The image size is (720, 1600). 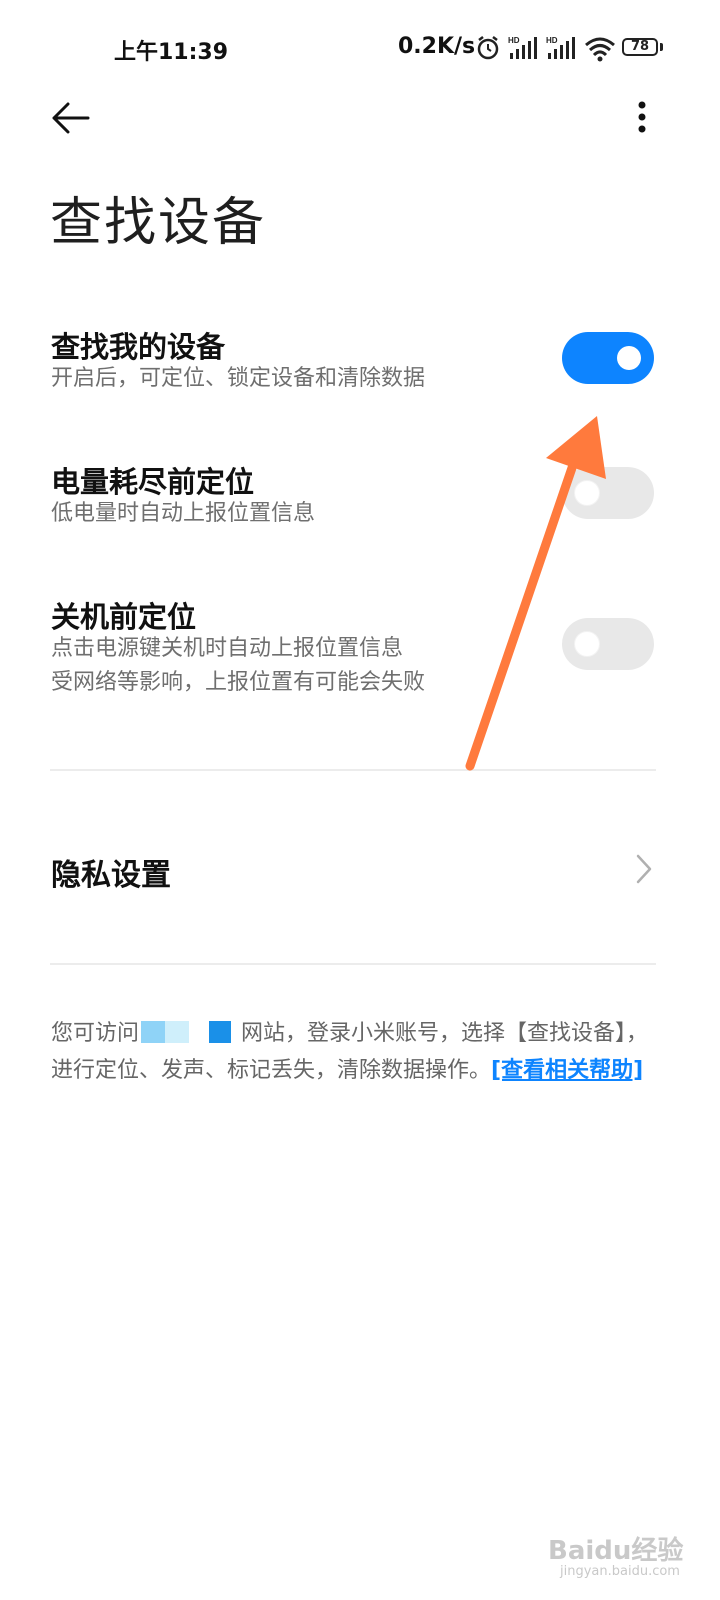 I want to click on find-my-device-toggle, so click(x=608, y=358).